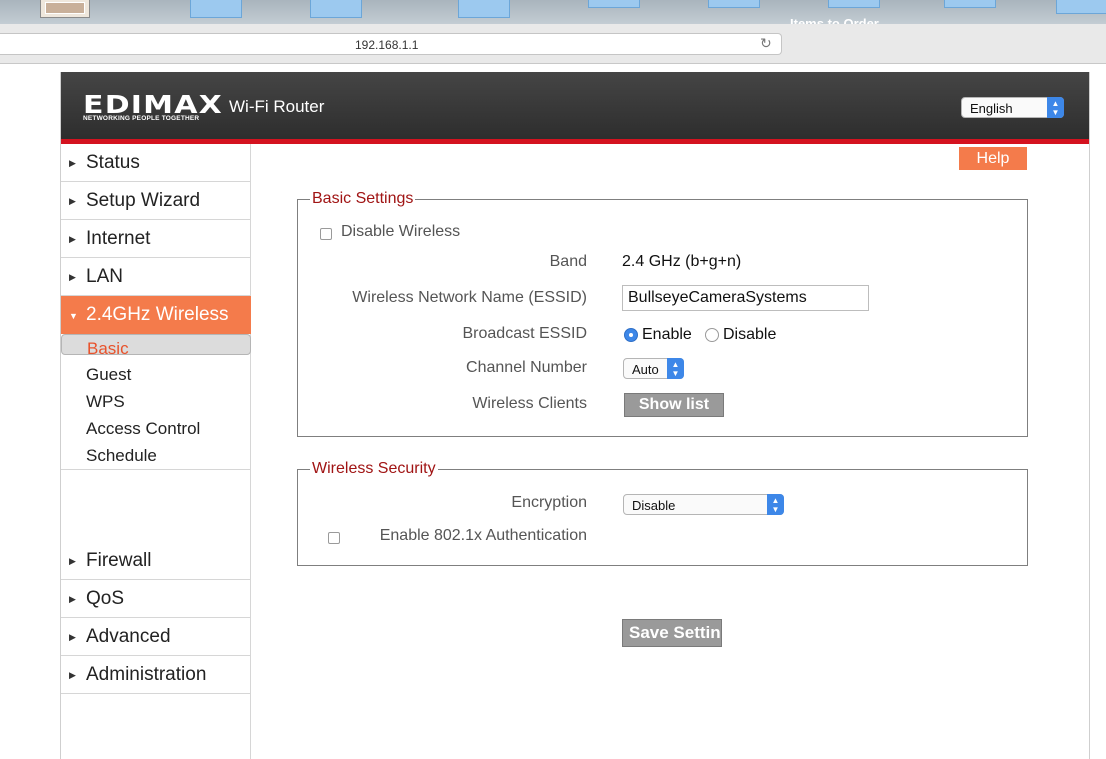 Image resolution: width=1106 pixels, height=759 pixels. I want to click on sidebar-item-label: 2.4GHz Wireless, so click(157, 314).